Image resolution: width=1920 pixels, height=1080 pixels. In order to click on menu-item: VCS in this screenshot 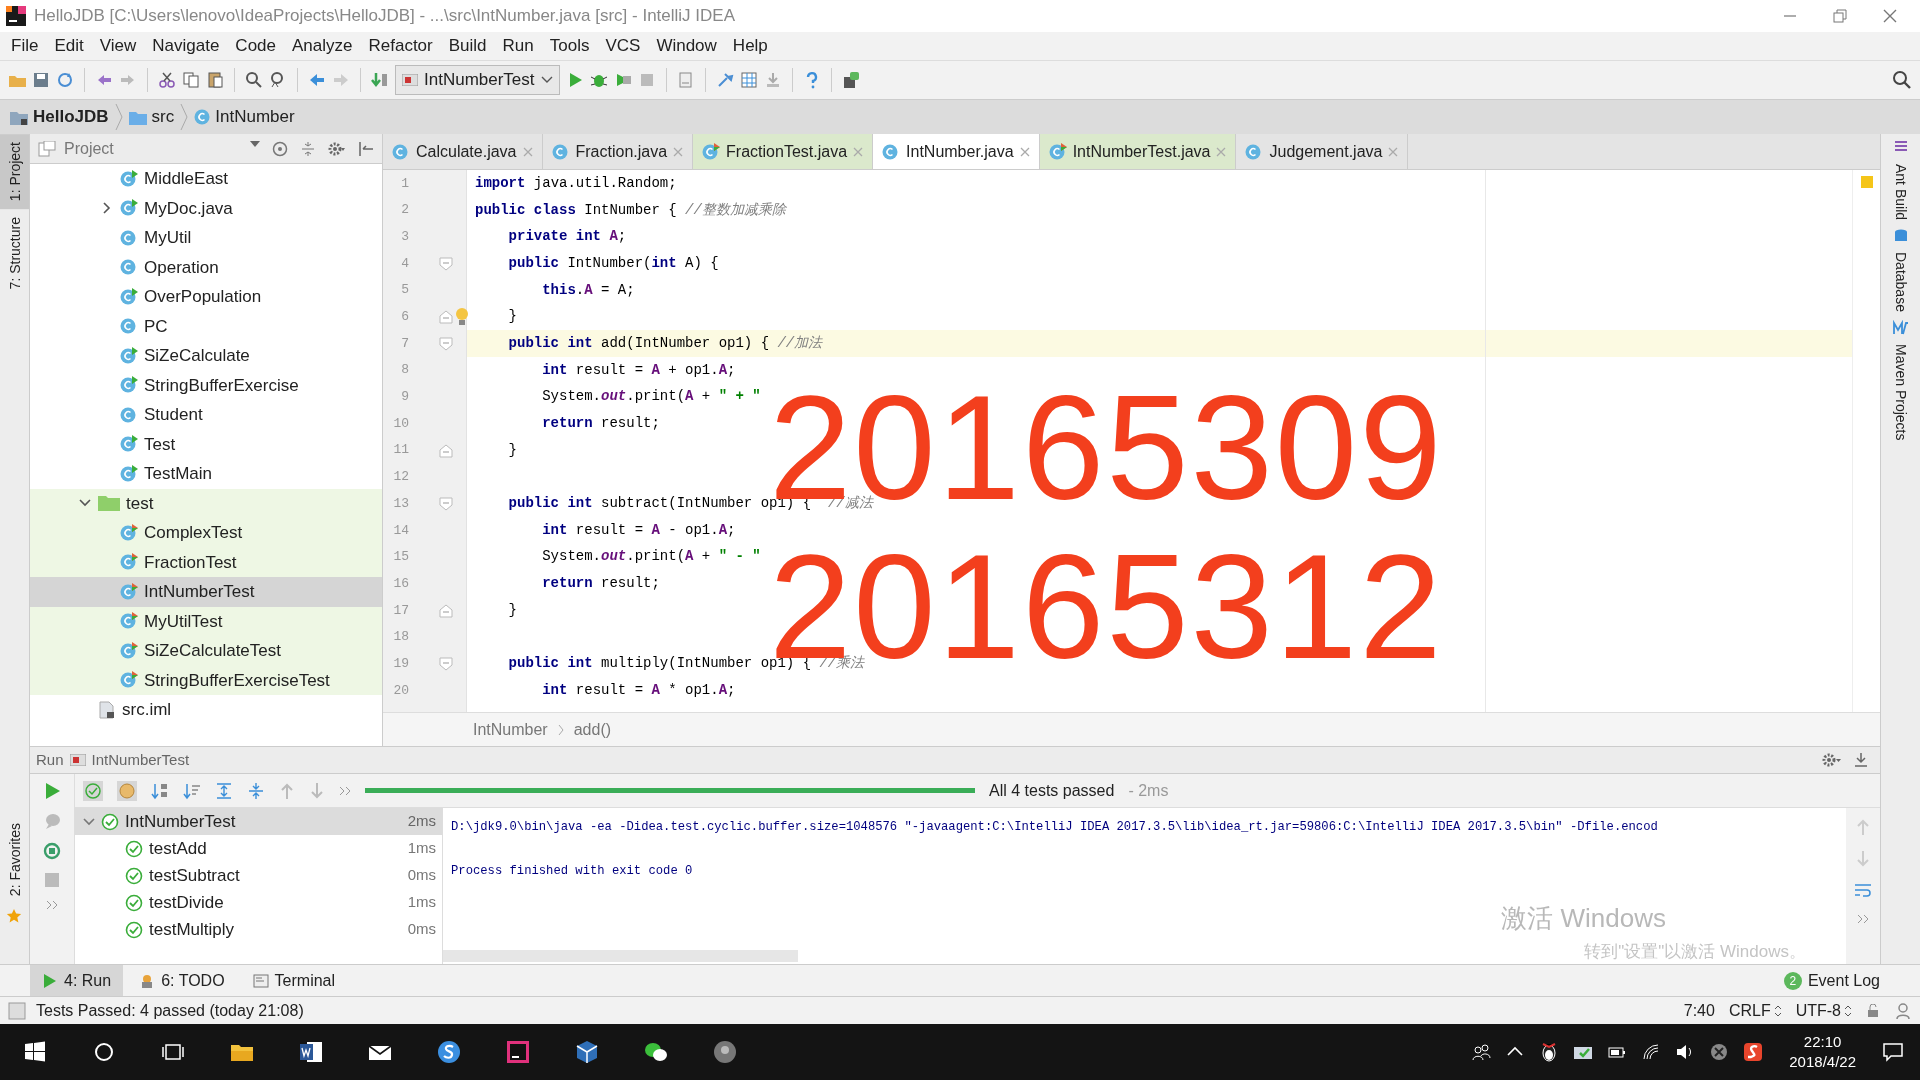, I will do `click(623, 46)`.